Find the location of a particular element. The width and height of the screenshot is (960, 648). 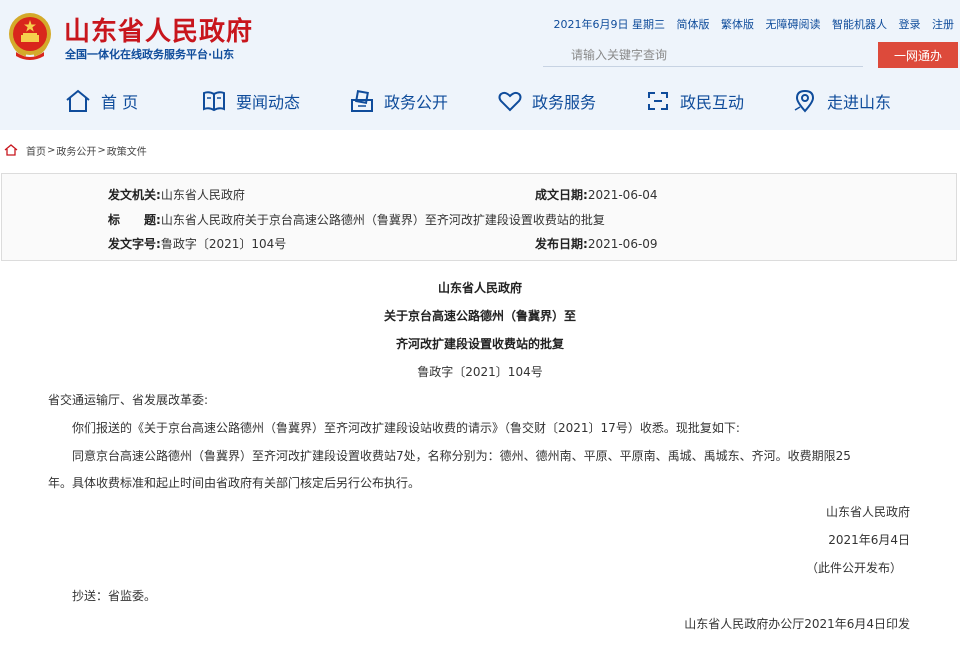

heart-icon is located at coordinates (510, 101).